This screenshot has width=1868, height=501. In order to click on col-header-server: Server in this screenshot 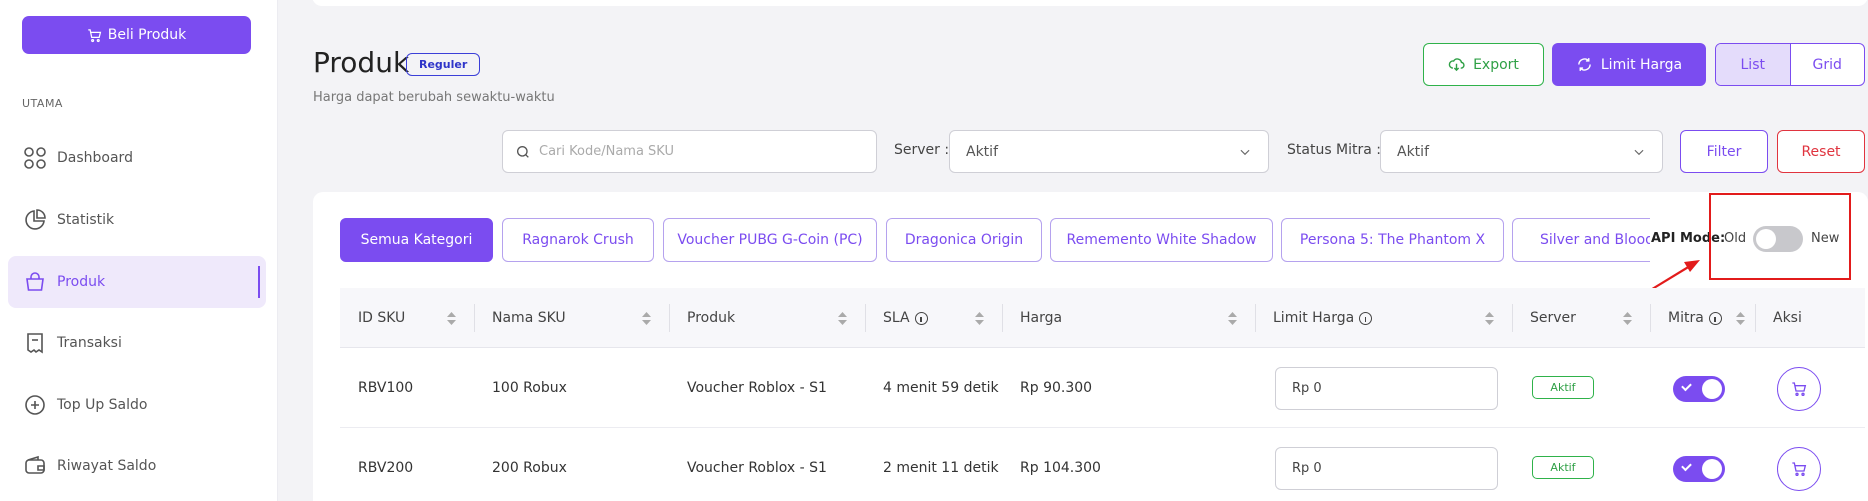, I will do `click(1581, 318)`.